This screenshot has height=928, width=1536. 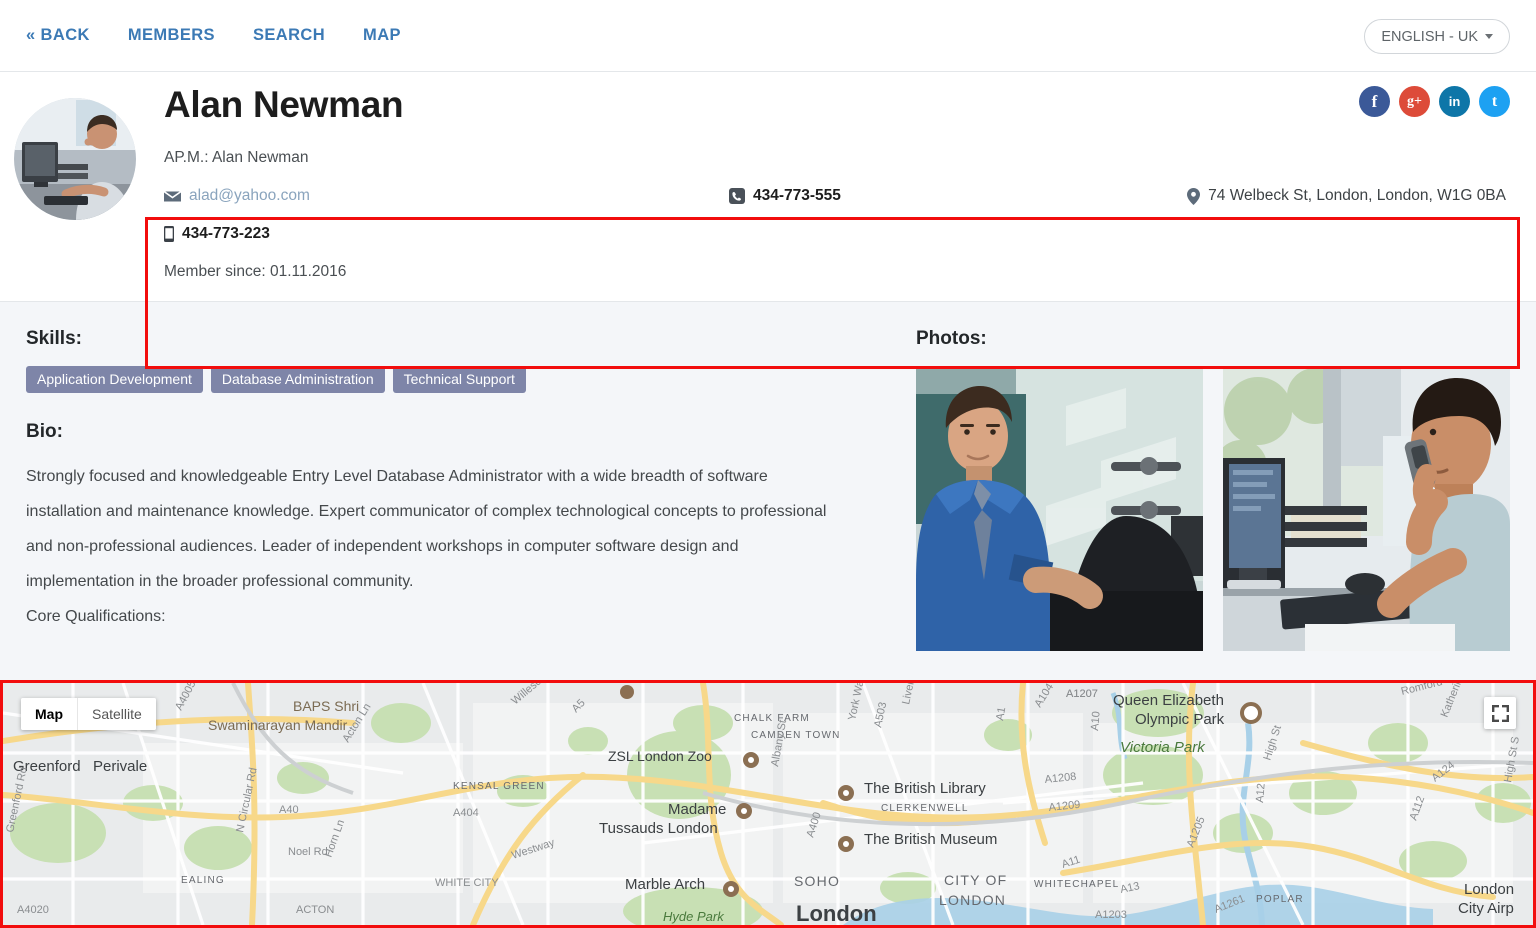 I want to click on skill-tag: Technical Support, so click(x=459, y=379).